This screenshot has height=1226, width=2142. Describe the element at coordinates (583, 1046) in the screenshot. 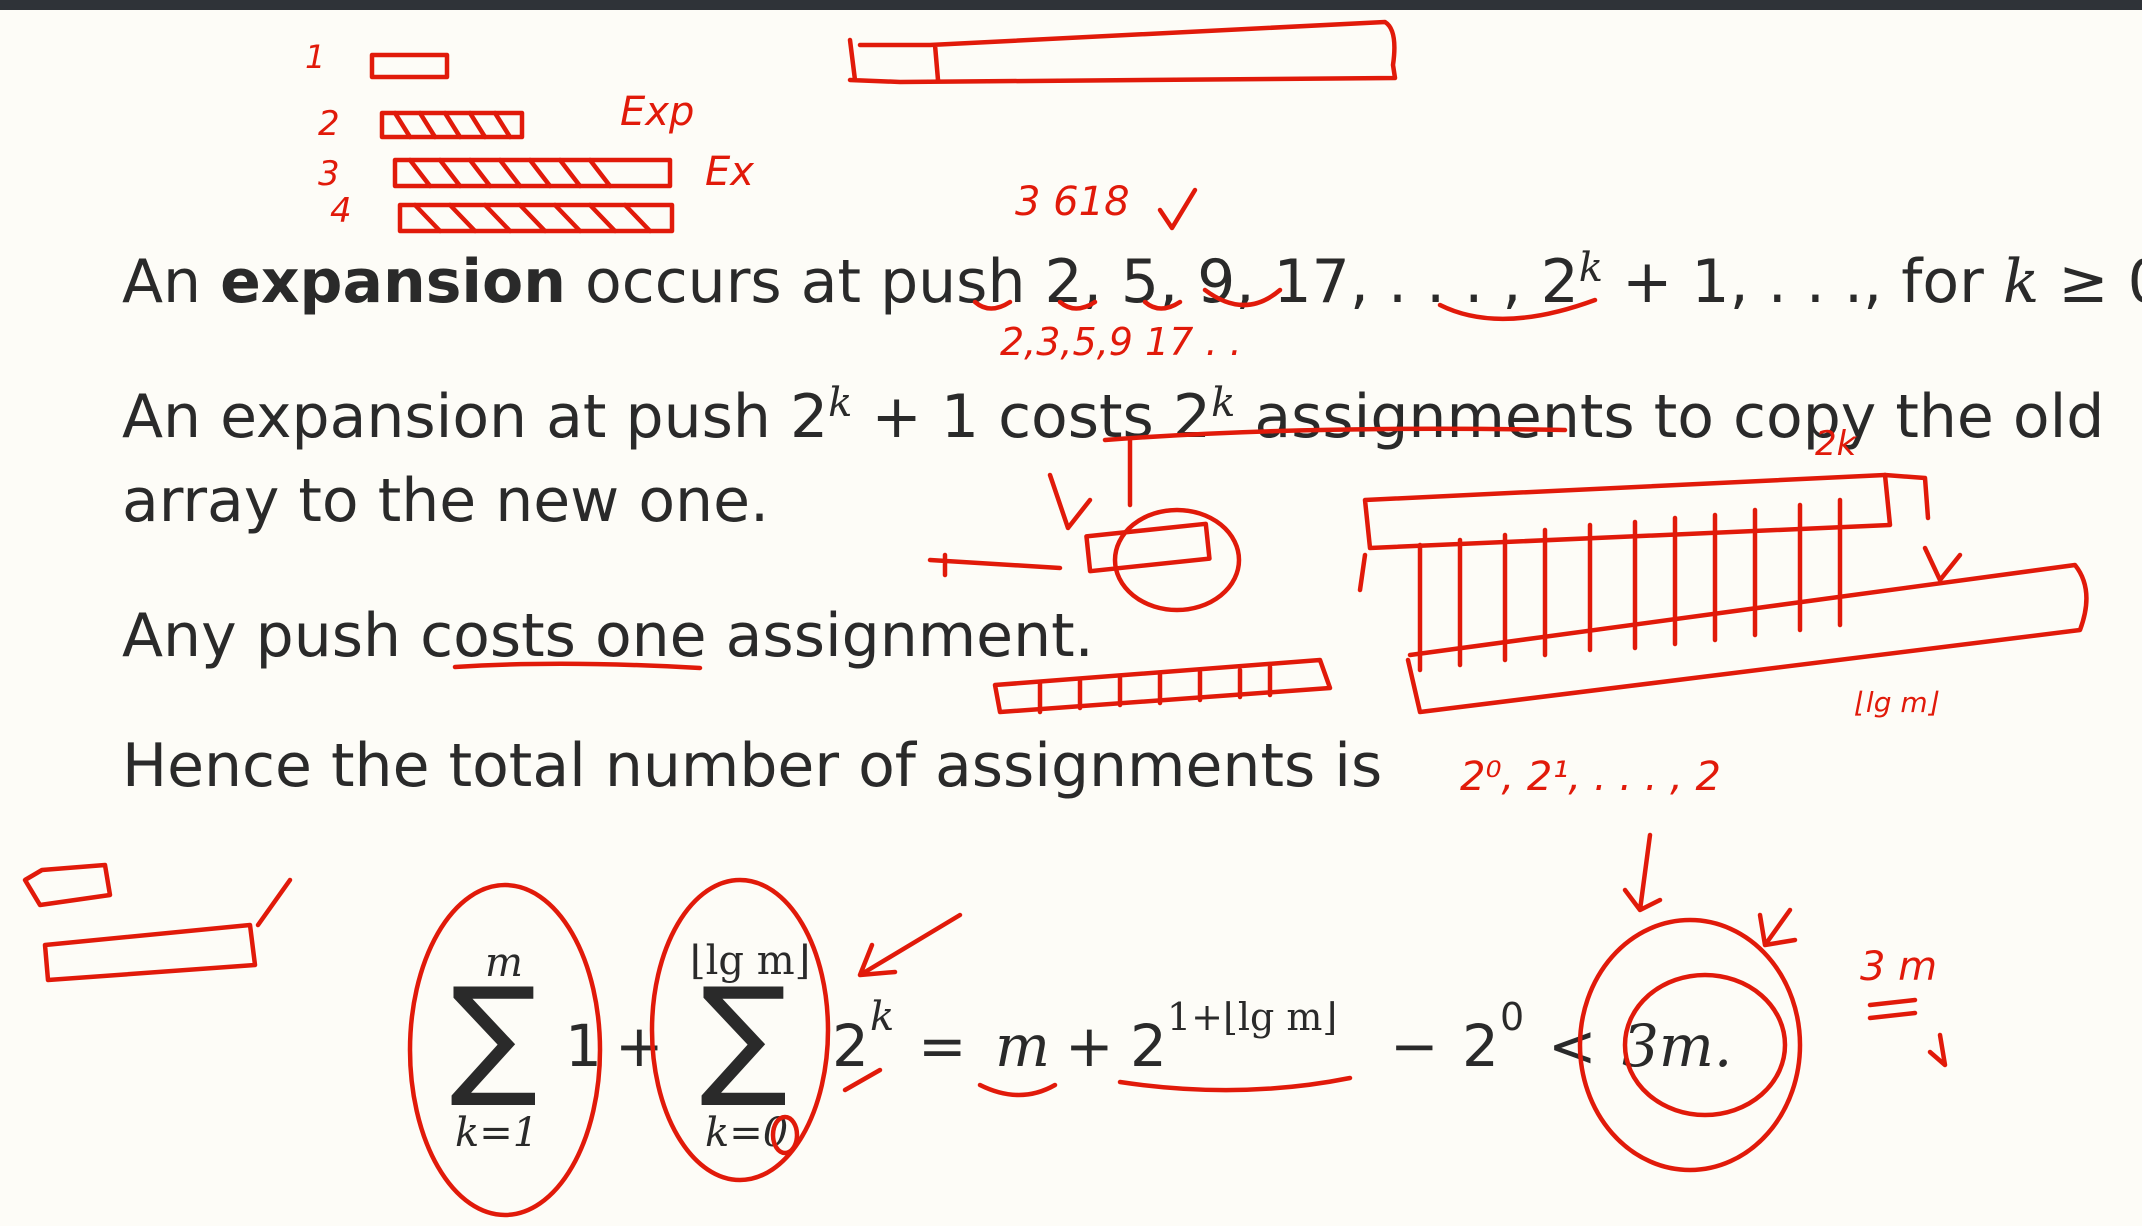

I see `sum1-term: 1` at that location.